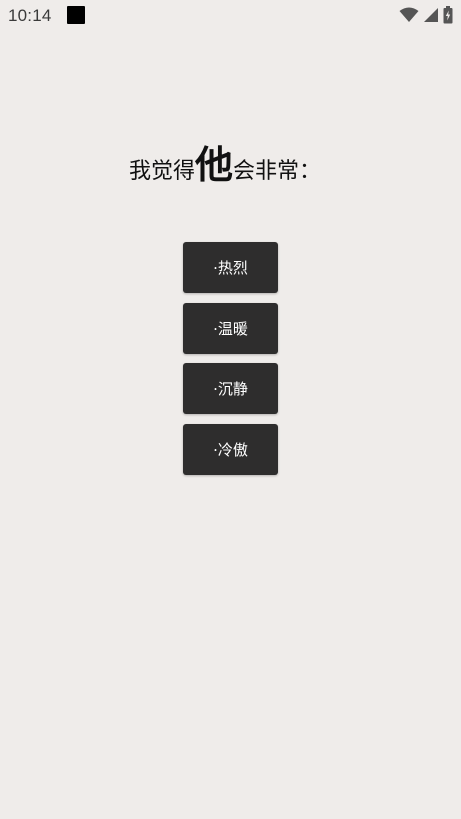 The image size is (461, 819). What do you see at coordinates (76, 15) in the screenshot?
I see `notification-square-icon` at bounding box center [76, 15].